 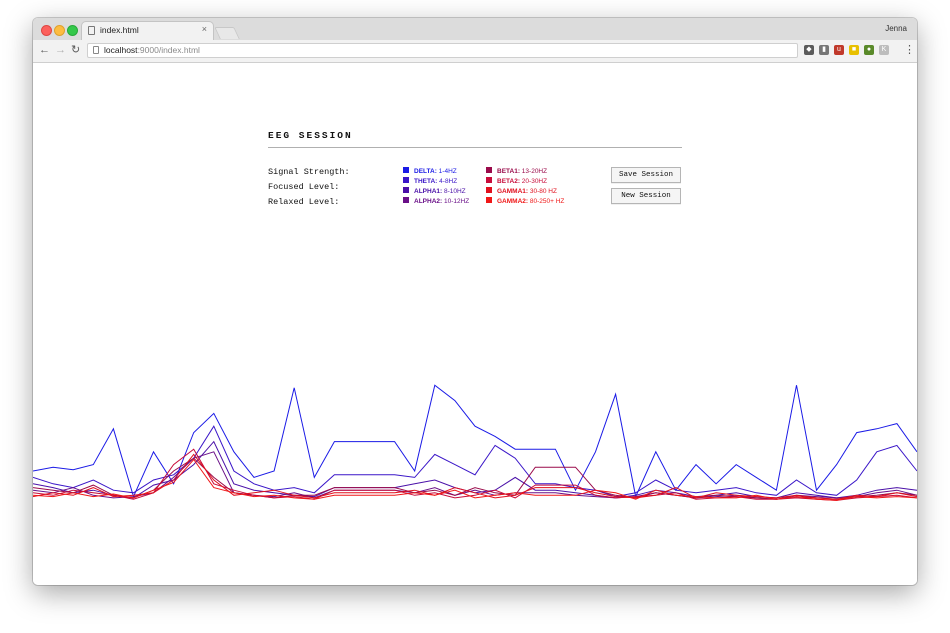 I want to click on forward-arrow-icon: →, so click(x=60, y=50).